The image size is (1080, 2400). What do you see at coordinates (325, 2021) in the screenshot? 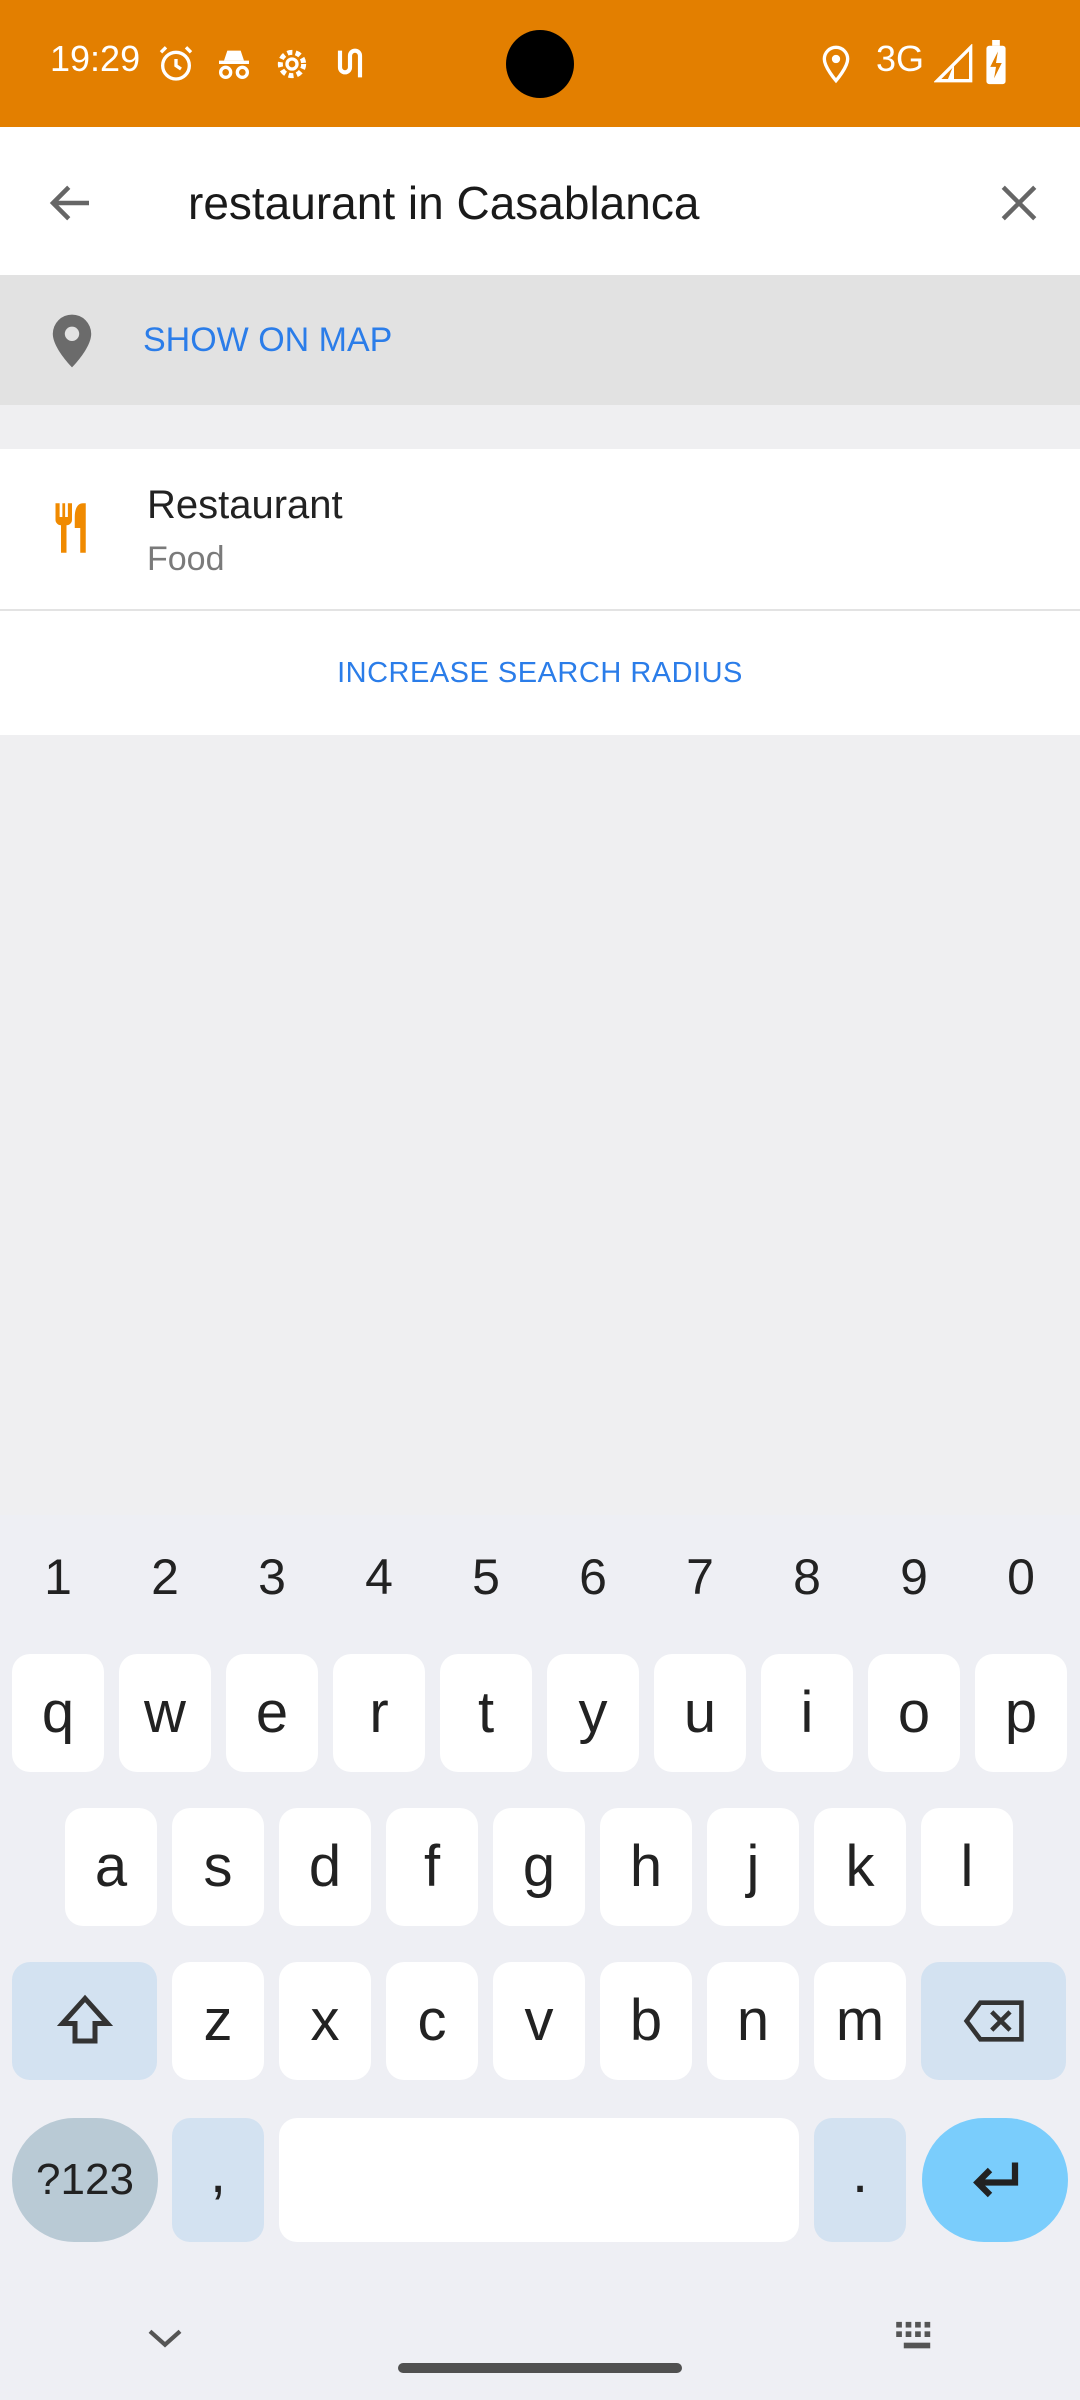
I see `key-x: x` at bounding box center [325, 2021].